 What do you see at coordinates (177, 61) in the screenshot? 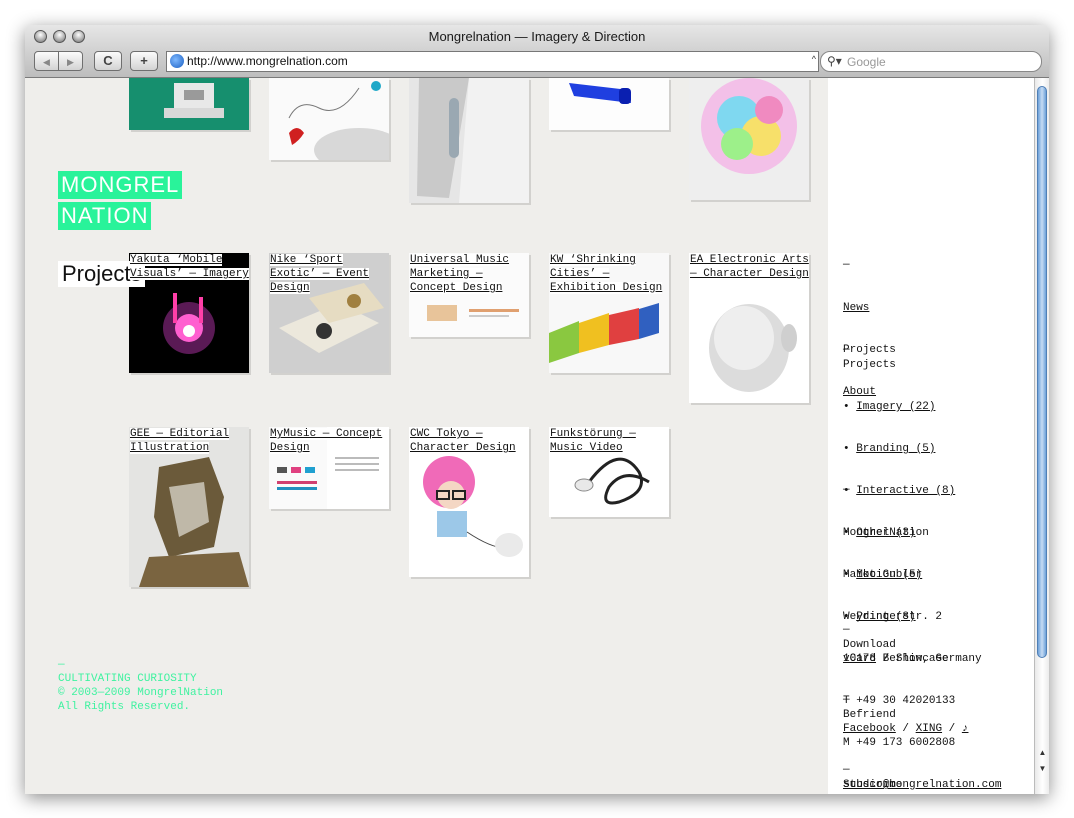
I see `globe-icon` at bounding box center [177, 61].